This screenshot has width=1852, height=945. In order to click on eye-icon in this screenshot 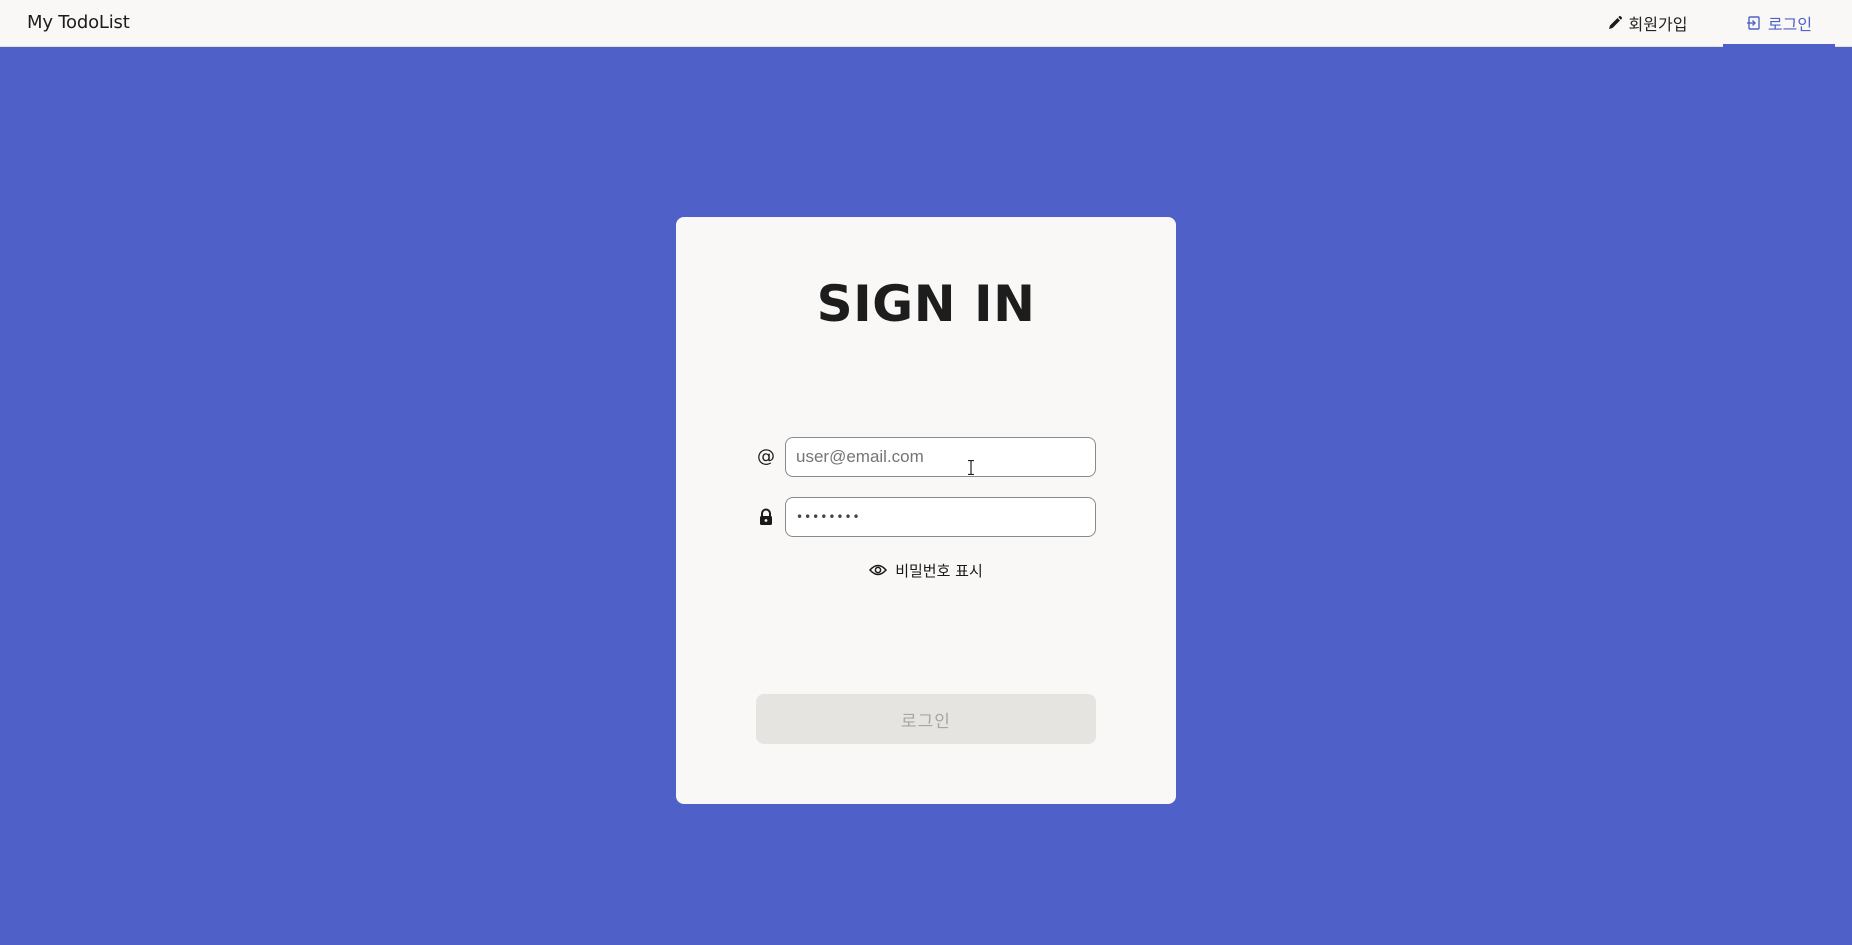, I will do `click(878, 570)`.